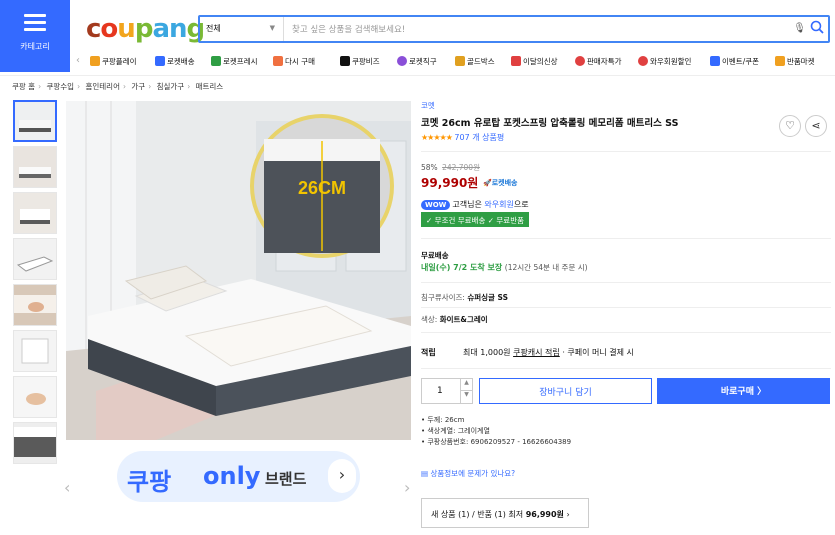 This screenshot has height=535, width=835. What do you see at coordinates (536, 352) in the screenshot?
I see `coupang-cash-link: 쿠팡캐시 적립` at bounding box center [536, 352].